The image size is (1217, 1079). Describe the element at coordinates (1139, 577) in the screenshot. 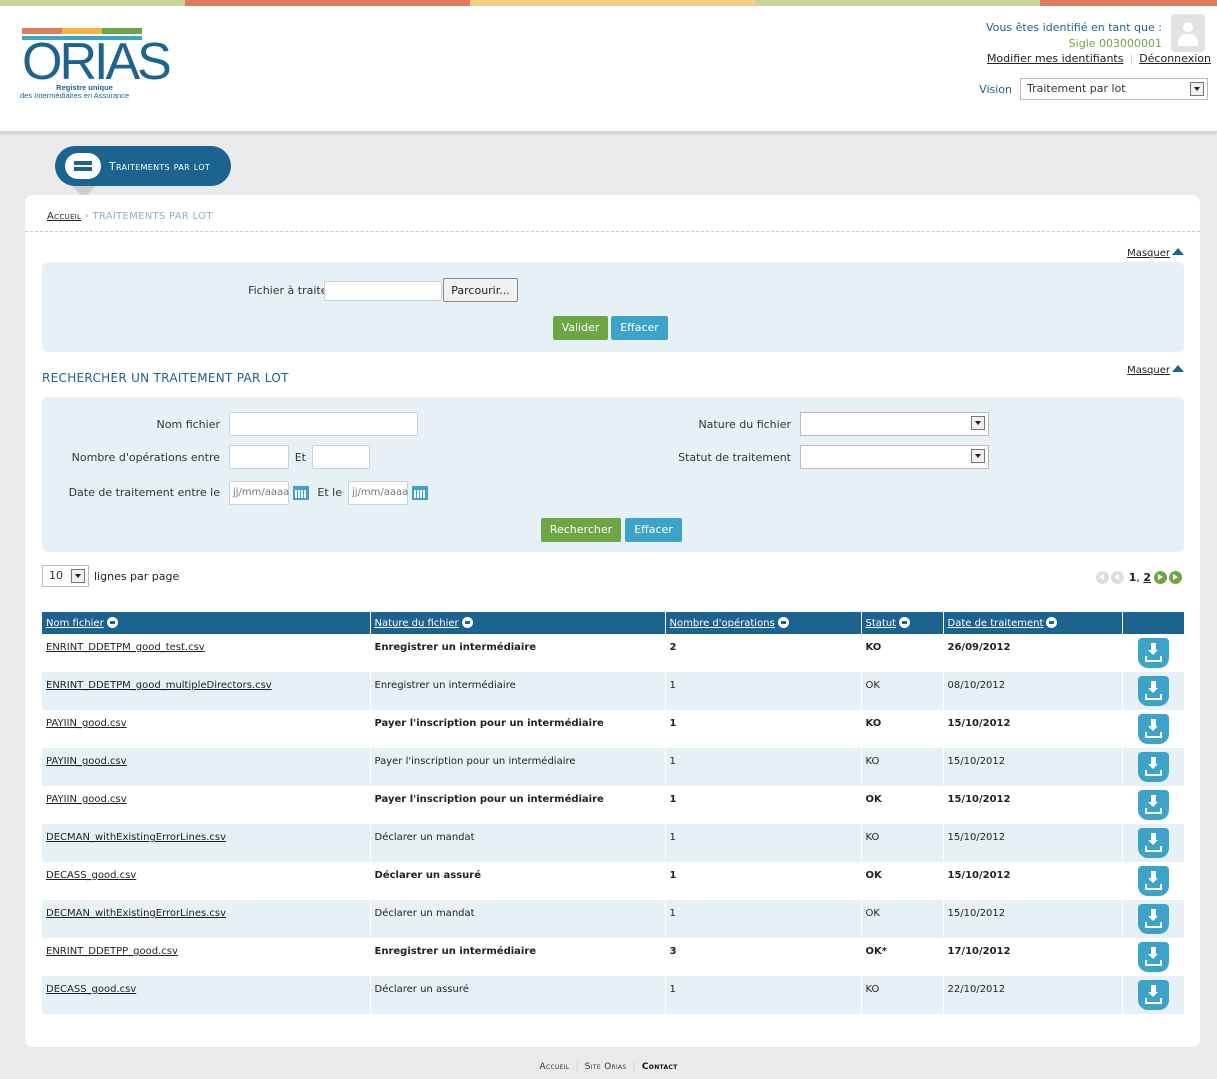

I see `pagination: 1, 2` at that location.